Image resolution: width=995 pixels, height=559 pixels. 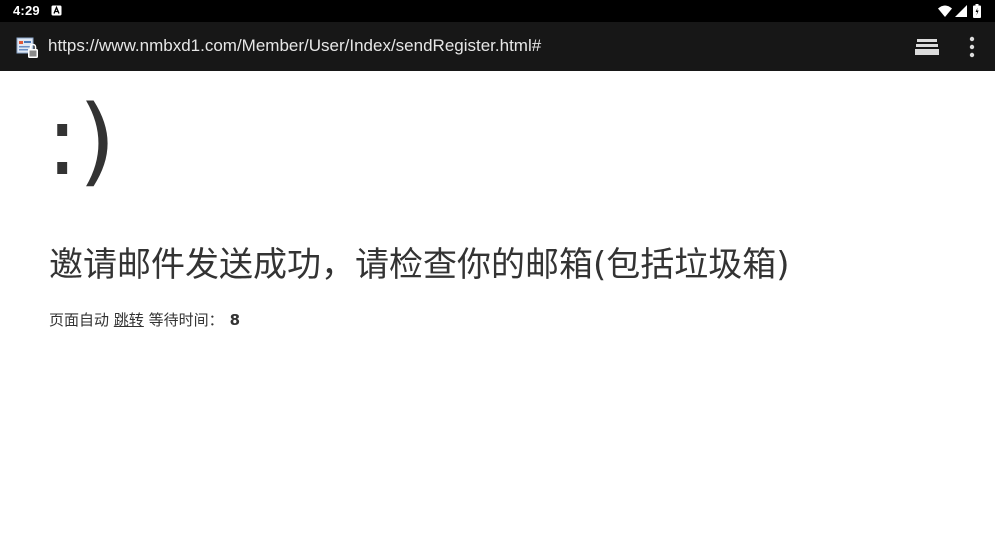 I want to click on site-favicon-icon, so click(x=27, y=47).